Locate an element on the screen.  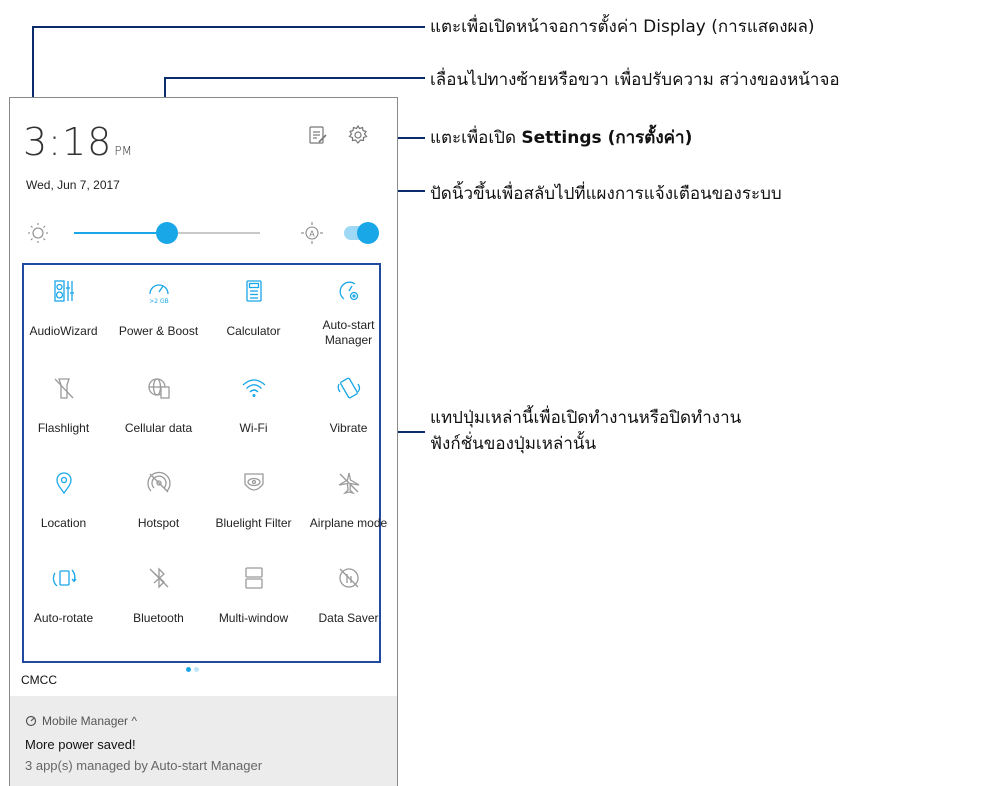
tile-label: Auto-start Manager is located at coordinates (348, 332).